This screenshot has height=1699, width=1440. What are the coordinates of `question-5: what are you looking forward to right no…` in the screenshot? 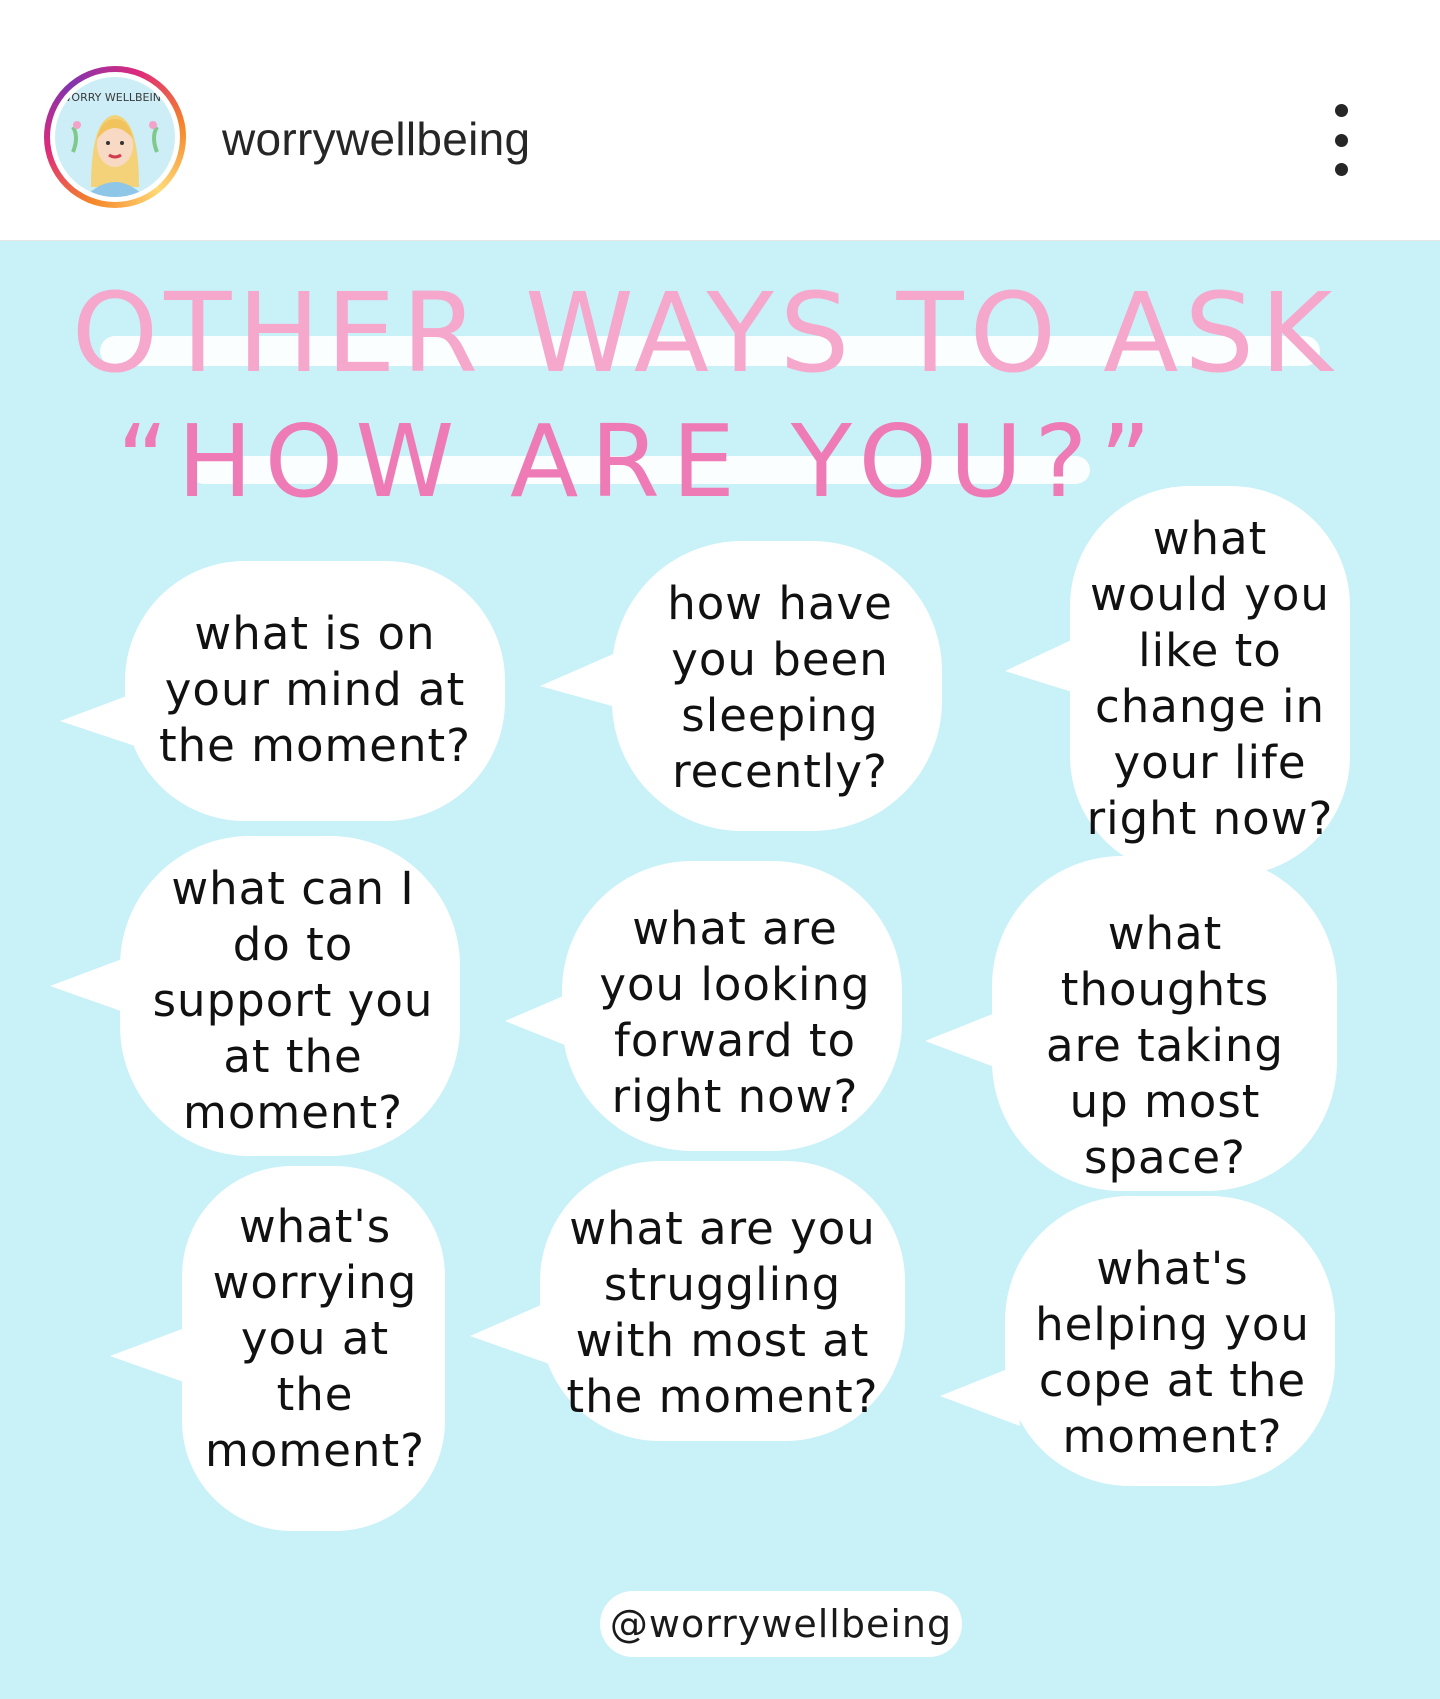 It's located at (735, 1012).